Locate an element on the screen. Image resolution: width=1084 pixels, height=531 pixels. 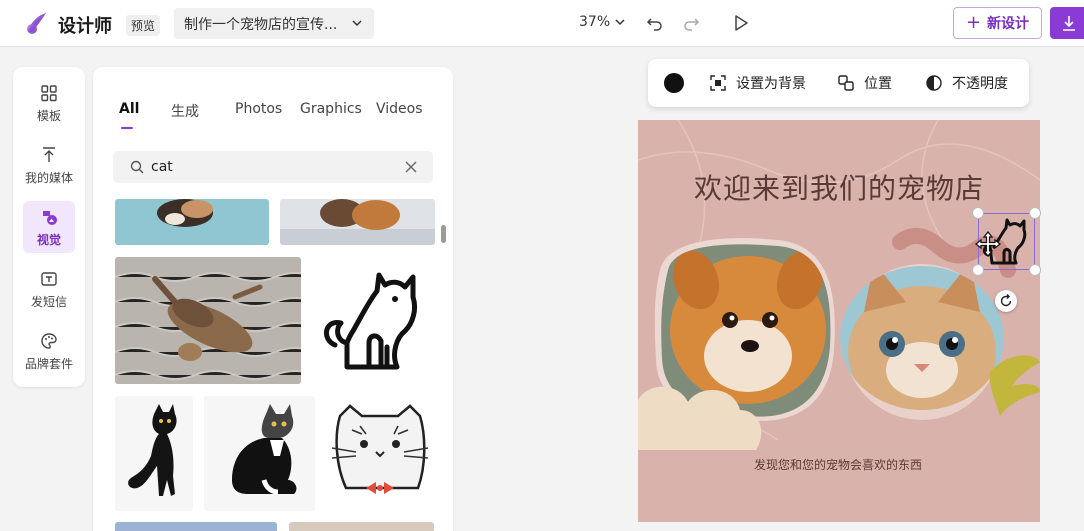
position-button: 位置 is located at coordinates (864, 83).